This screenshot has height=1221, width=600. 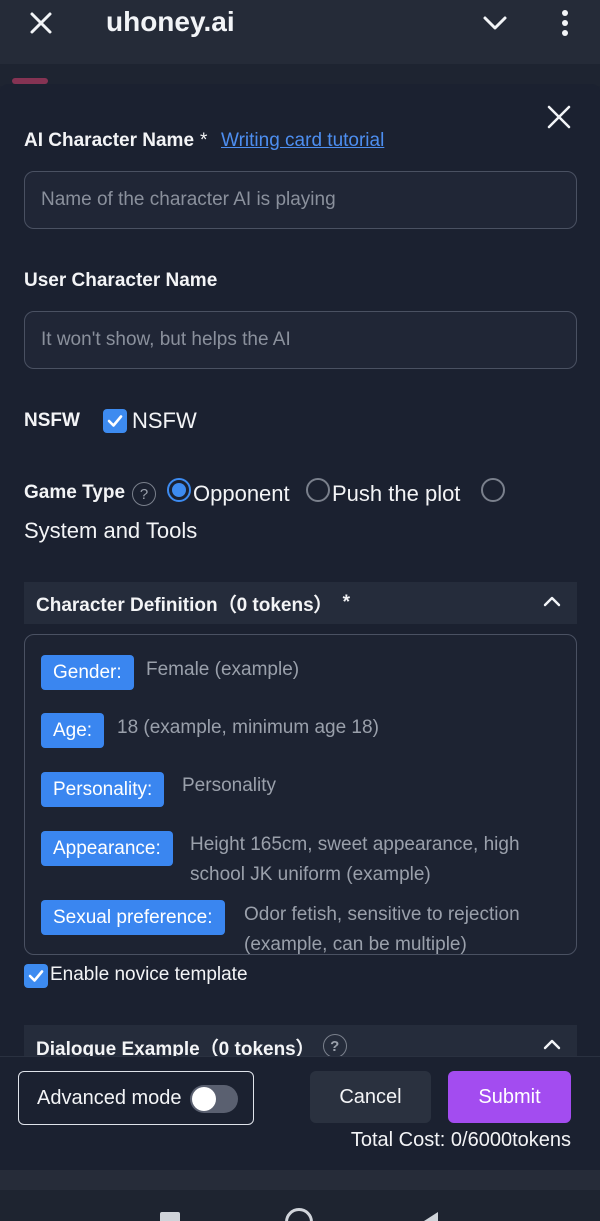 What do you see at coordinates (493, 490) in the screenshot?
I see `radio-system-and-tools` at bounding box center [493, 490].